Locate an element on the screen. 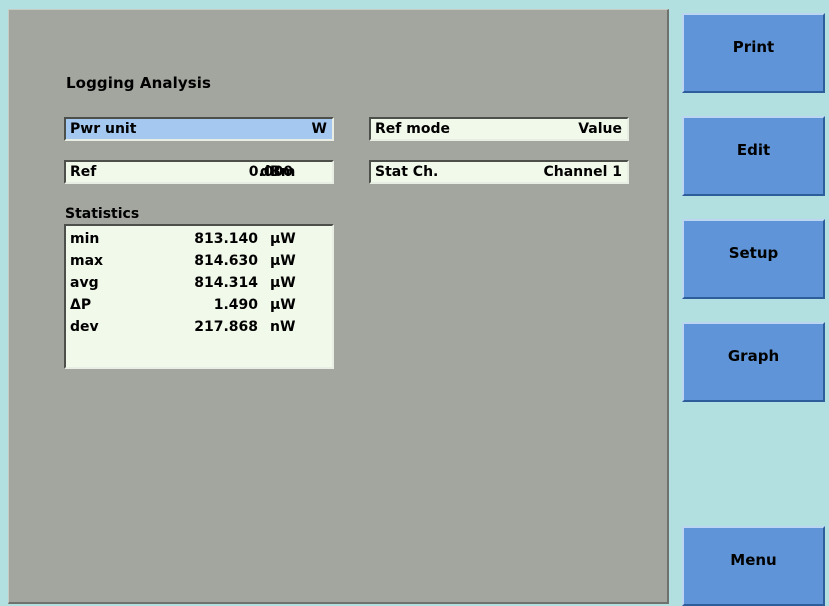 The width and height of the screenshot is (829, 606). stat-value: 813.140 is located at coordinates (226, 239).